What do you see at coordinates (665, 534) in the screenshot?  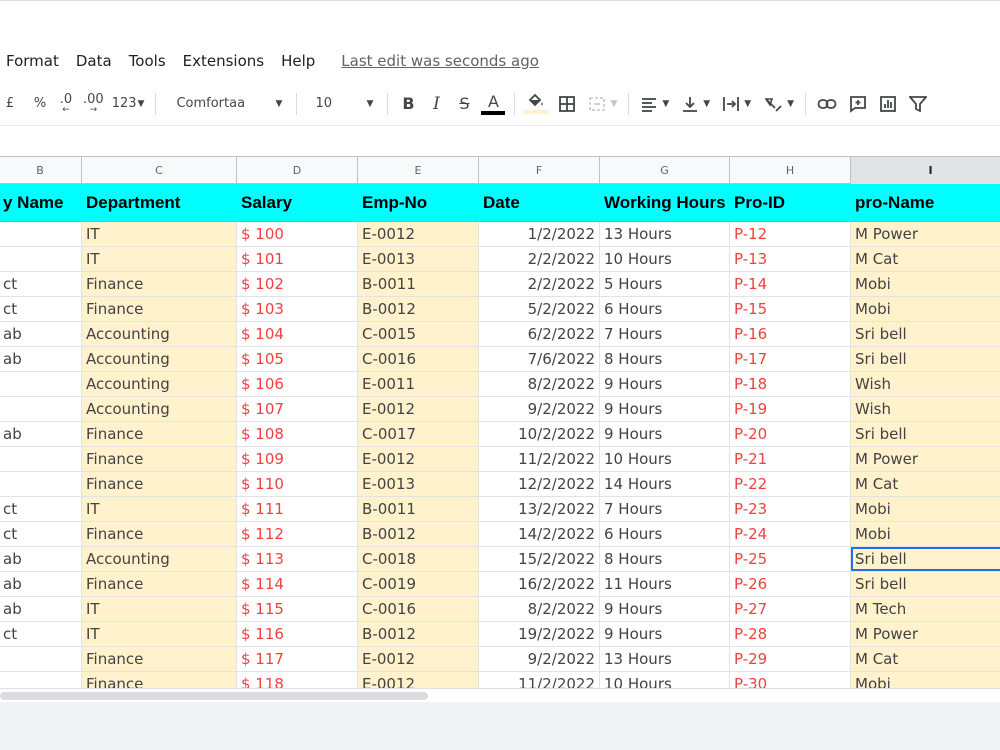 I see `table-cell: 6 Hours` at bounding box center [665, 534].